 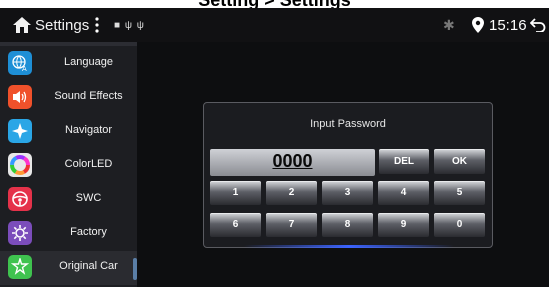 I want to click on sidebar-item-language: A Language, so click(x=68, y=64).